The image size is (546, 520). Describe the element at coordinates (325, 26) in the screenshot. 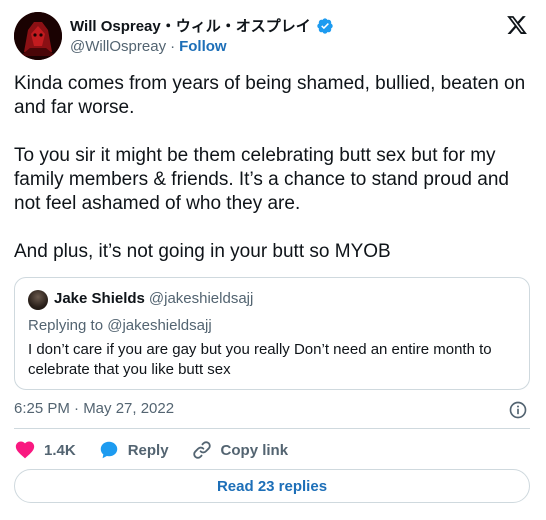

I see `verified-badge-icon` at that location.